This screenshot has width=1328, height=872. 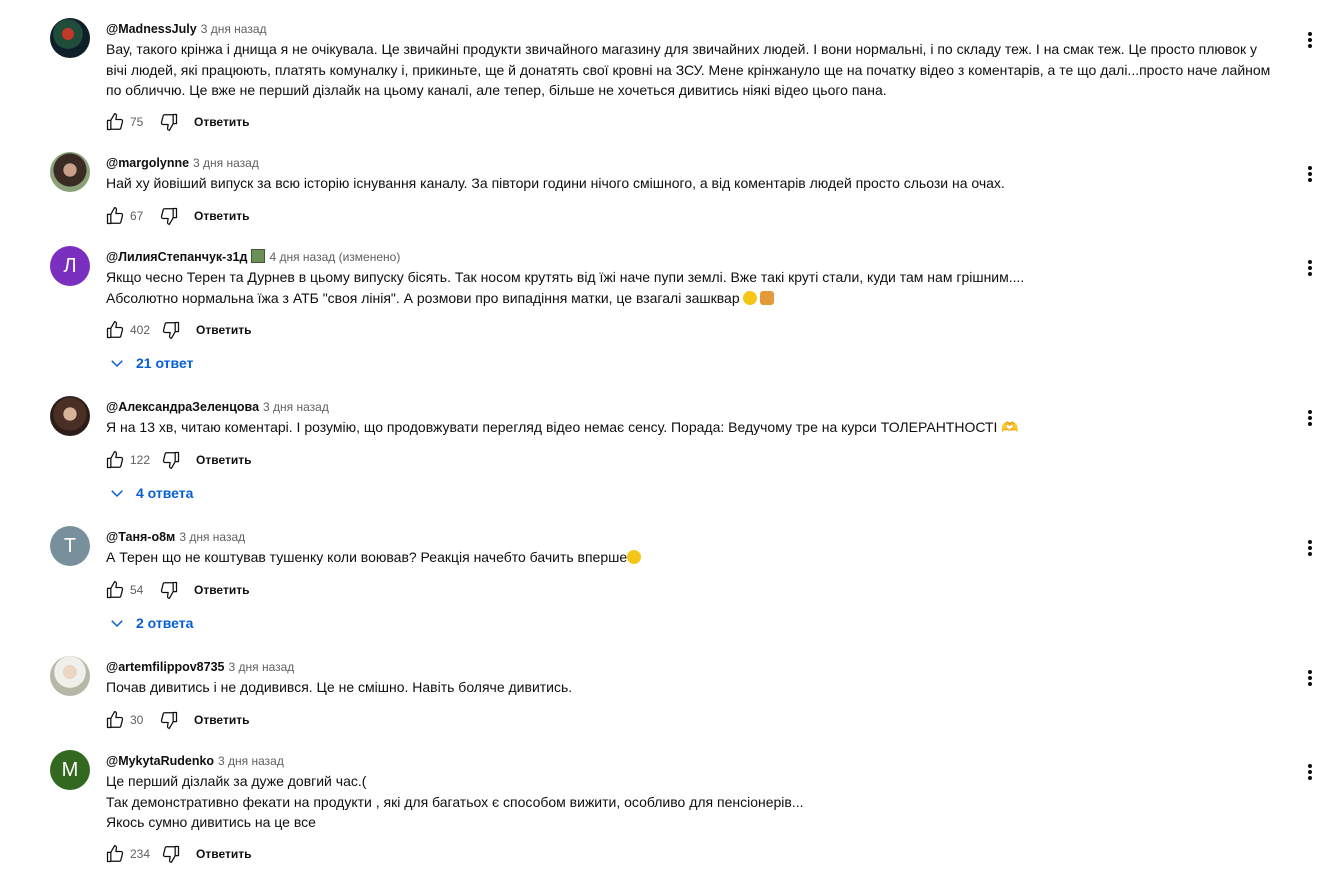 I want to click on avatar: Т, so click(x=70, y=546).